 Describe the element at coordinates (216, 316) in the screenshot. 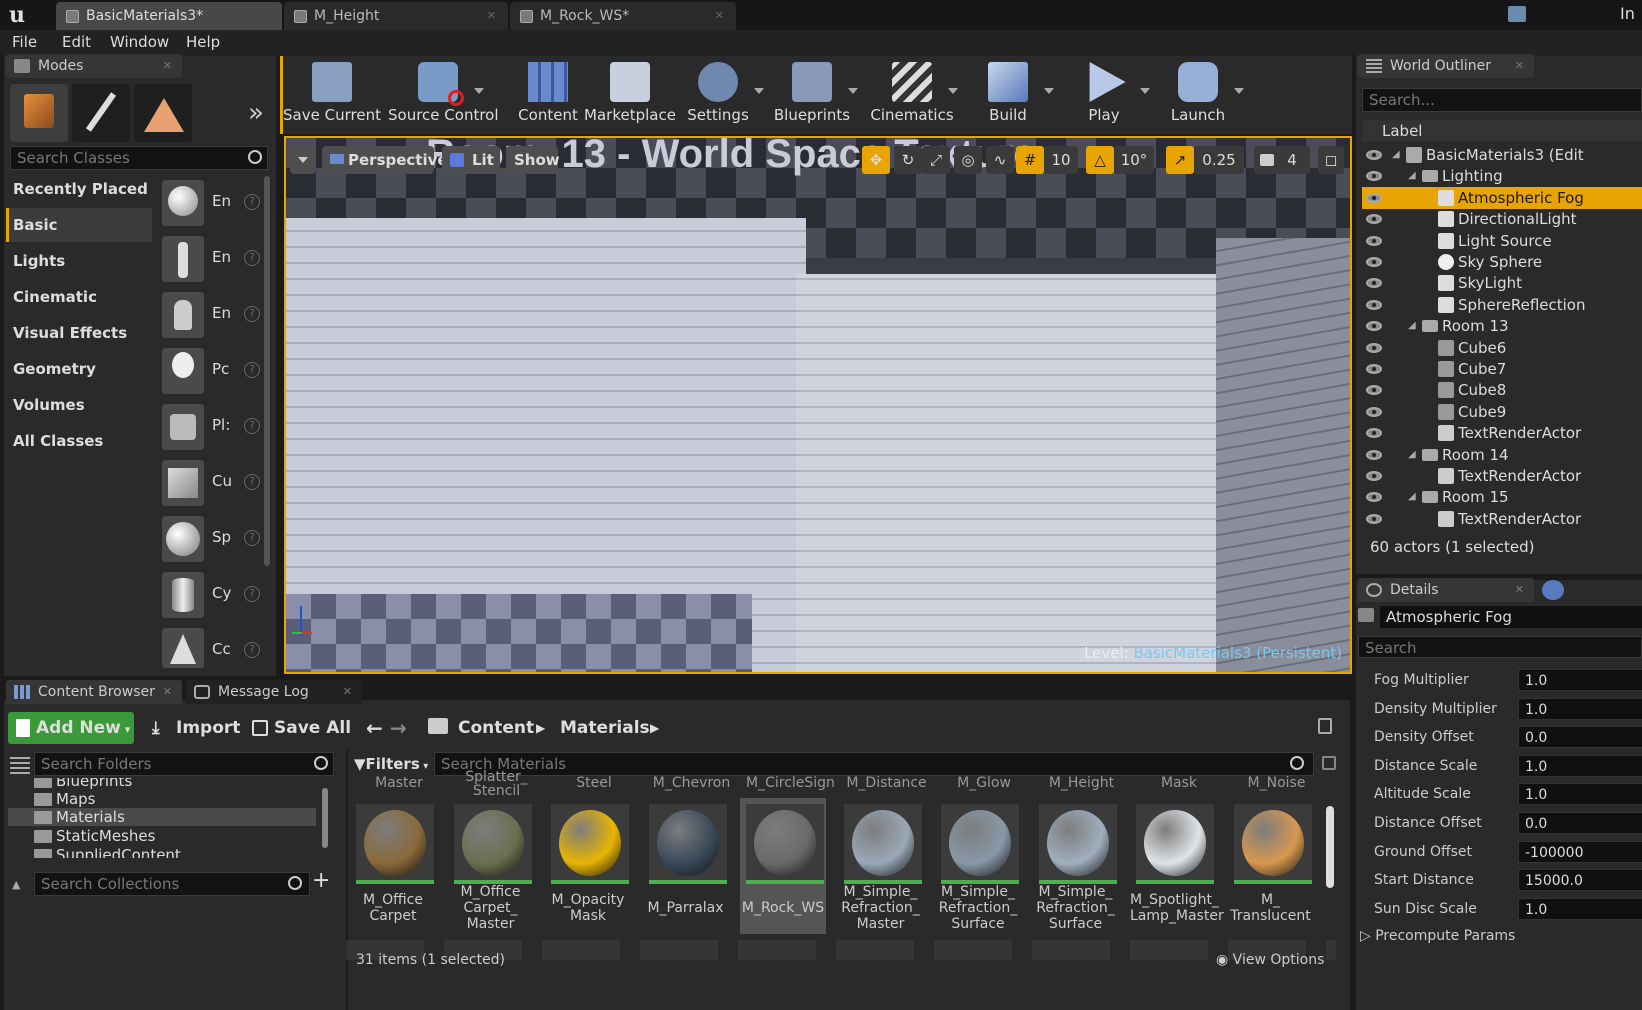

I see `actor-empty-pawn: En?` at that location.